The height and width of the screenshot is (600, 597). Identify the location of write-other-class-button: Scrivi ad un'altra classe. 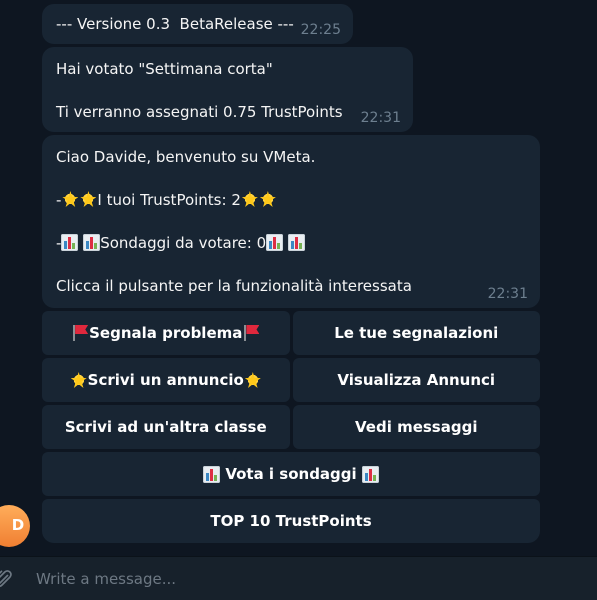
(166, 427).